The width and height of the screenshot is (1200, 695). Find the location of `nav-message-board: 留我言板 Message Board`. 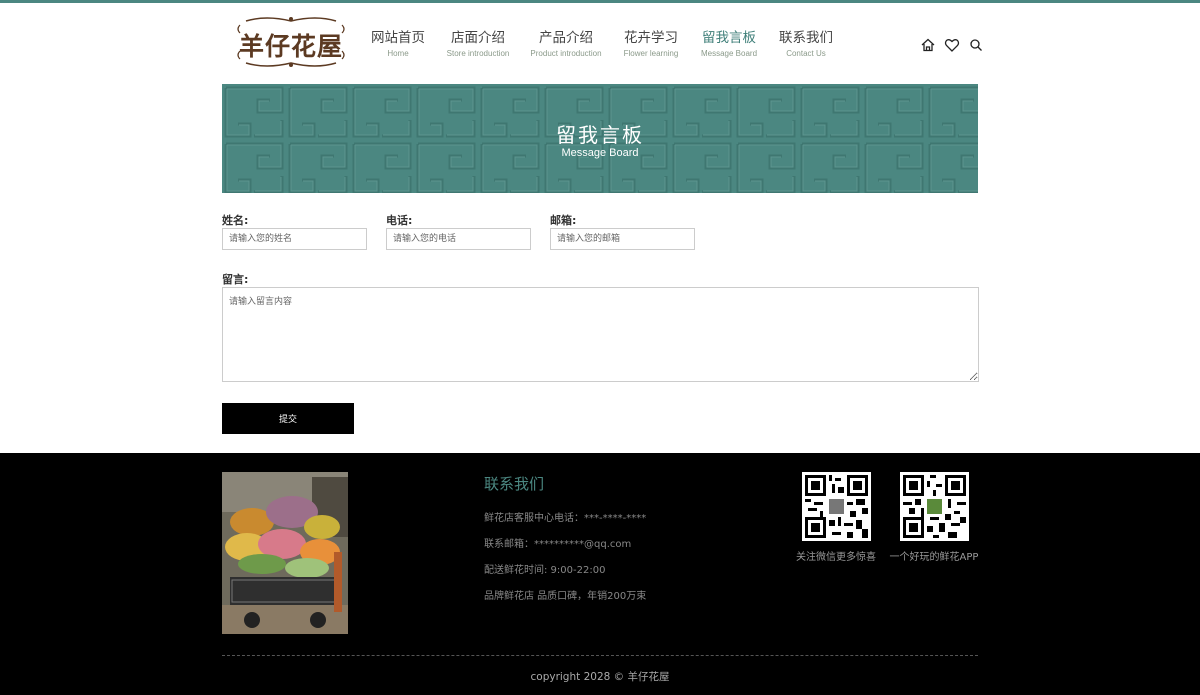

nav-message-board: 留我言板 Message Board is located at coordinates (729, 45).